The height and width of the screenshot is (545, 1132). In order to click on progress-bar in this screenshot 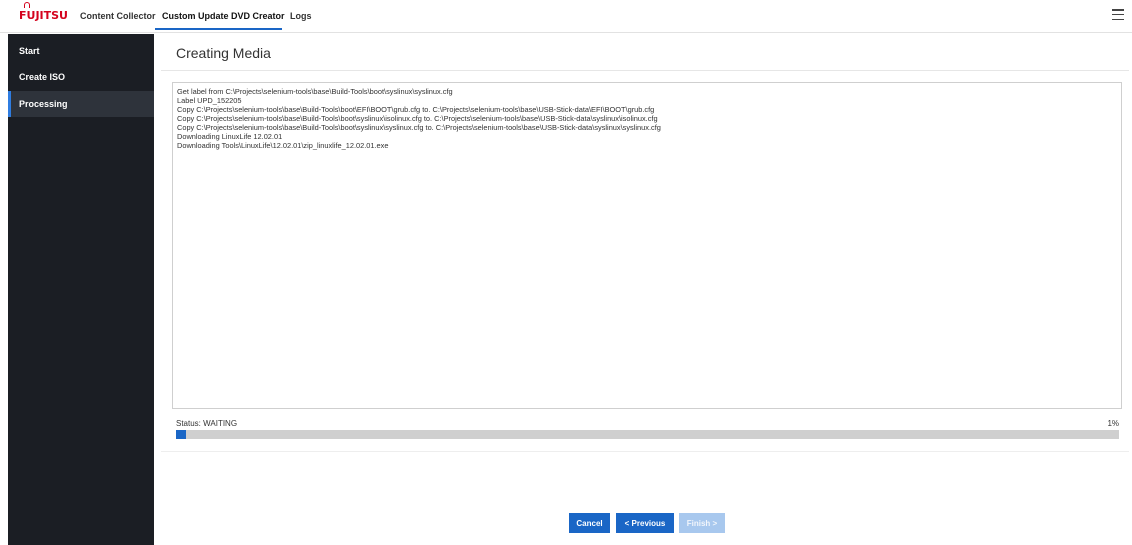, I will do `click(647, 434)`.